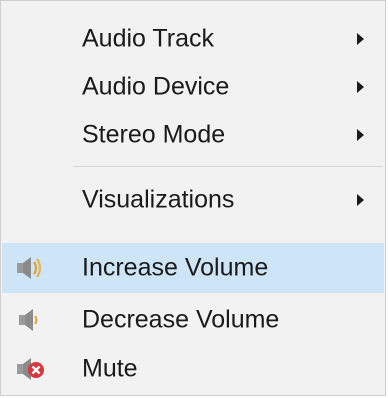  I want to click on menu-item-decrease-volume: Decrease Volume, so click(193, 320).